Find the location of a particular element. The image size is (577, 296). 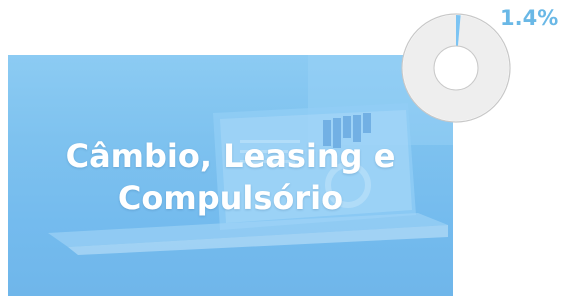

donut-chart is located at coordinates (456, 68).